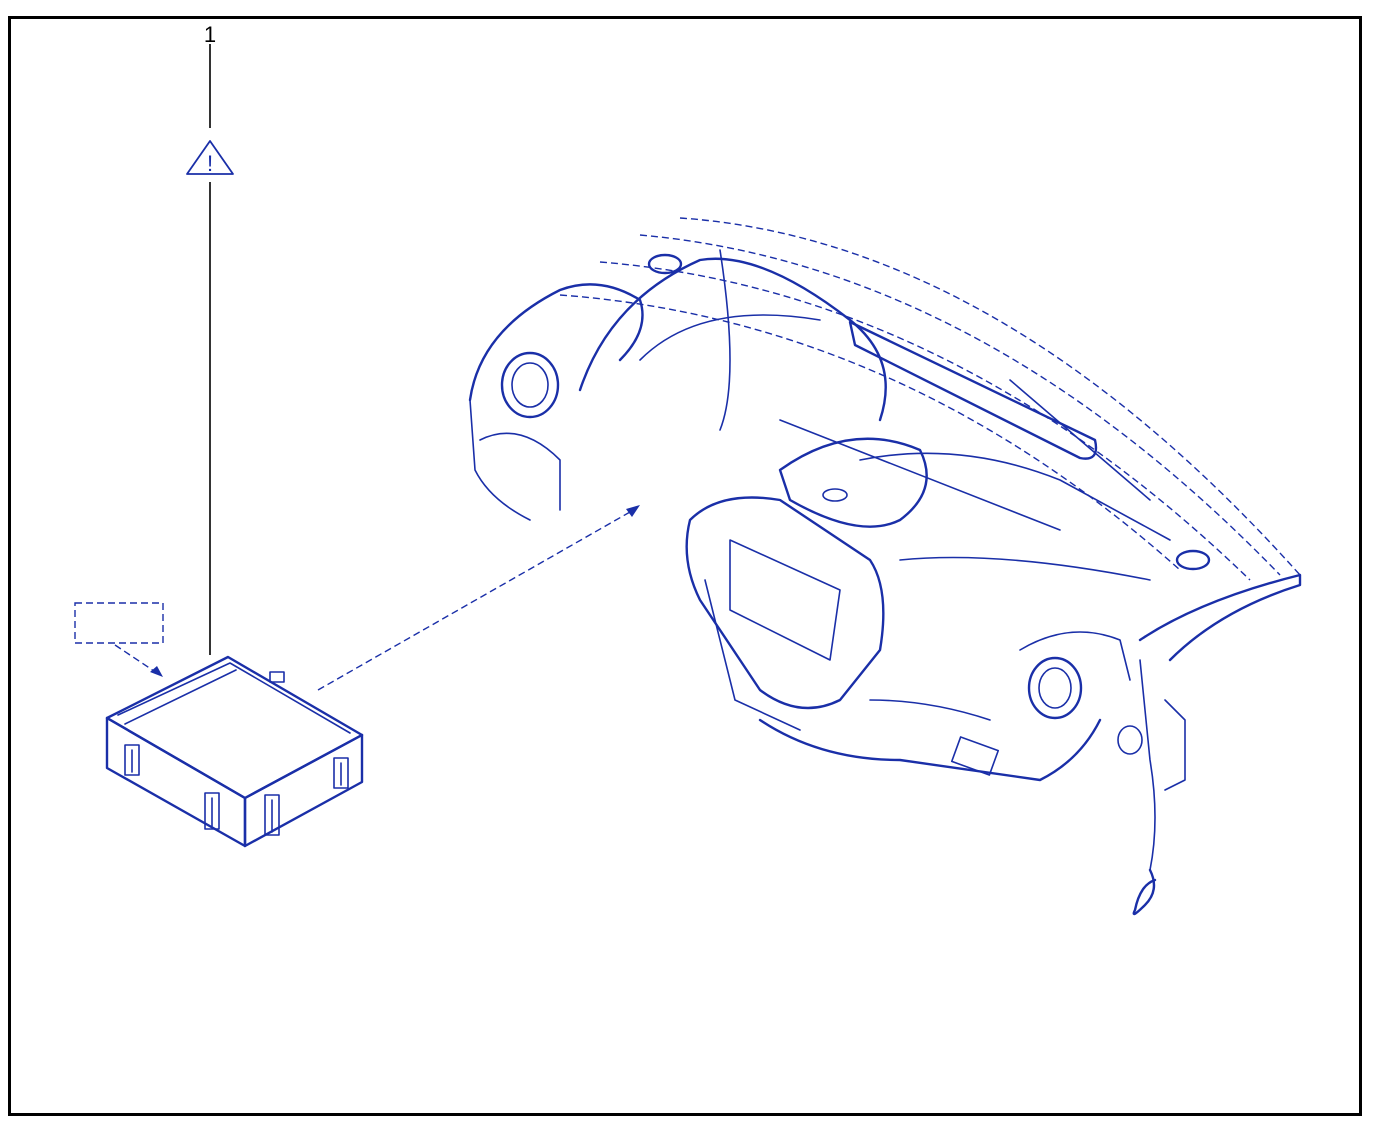  What do you see at coordinates (210, 34) in the screenshot?
I see `callout-number: 1` at bounding box center [210, 34].